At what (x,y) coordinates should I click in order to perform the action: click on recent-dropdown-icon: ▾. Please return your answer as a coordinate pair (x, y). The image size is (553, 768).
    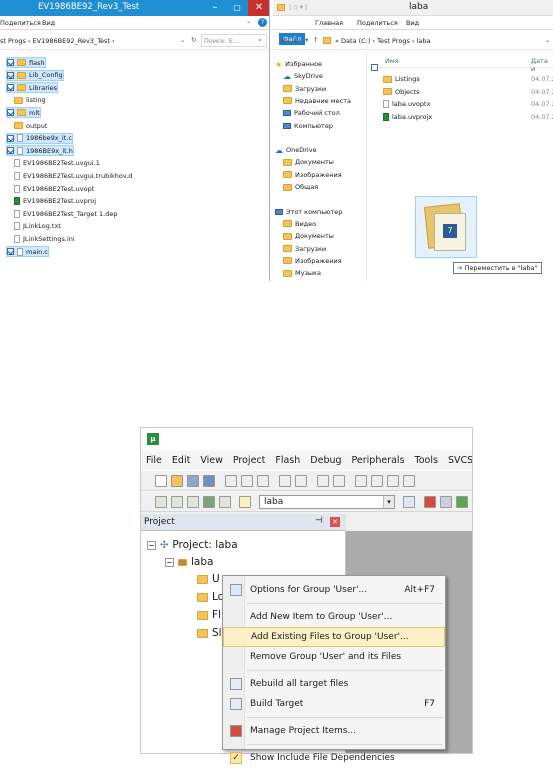
    Looking at the image, I should click on (306, 40).